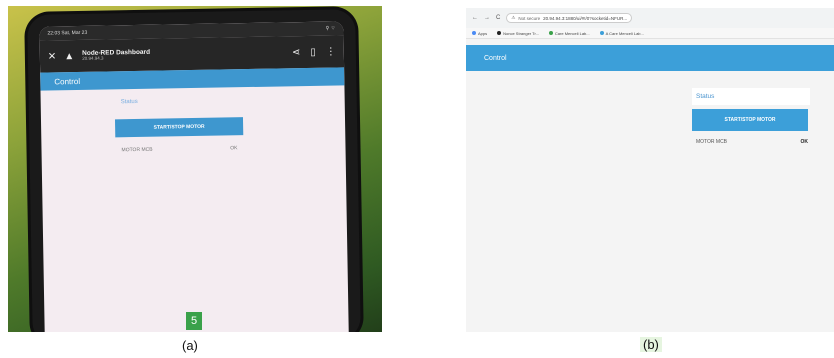 Image resolution: width=834 pixels, height=358 pixels. I want to click on globe-icon, so click(601, 33).